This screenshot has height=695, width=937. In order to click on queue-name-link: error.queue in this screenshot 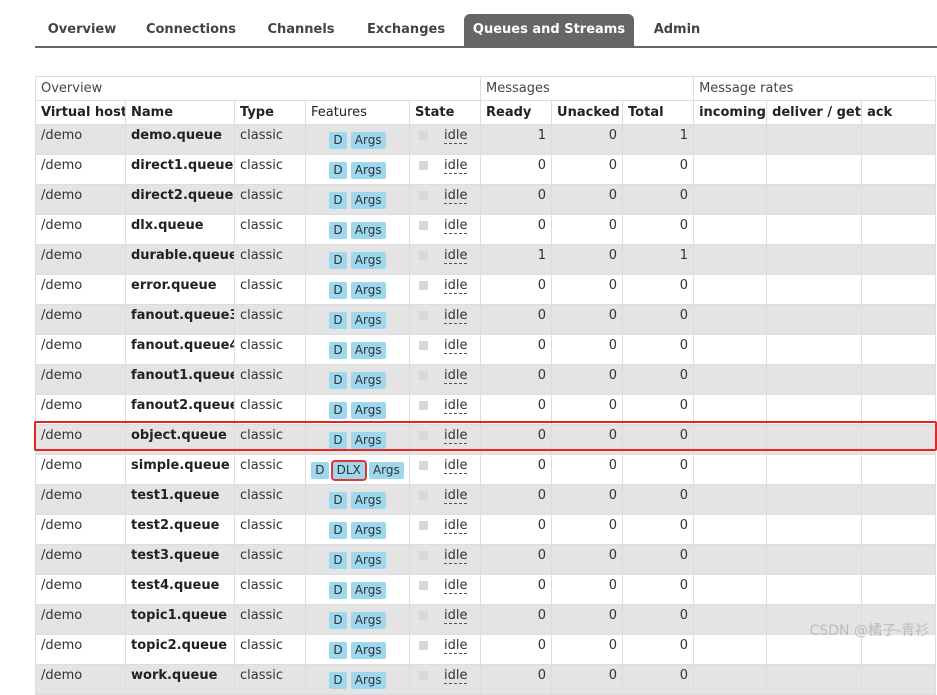, I will do `click(180, 289)`.